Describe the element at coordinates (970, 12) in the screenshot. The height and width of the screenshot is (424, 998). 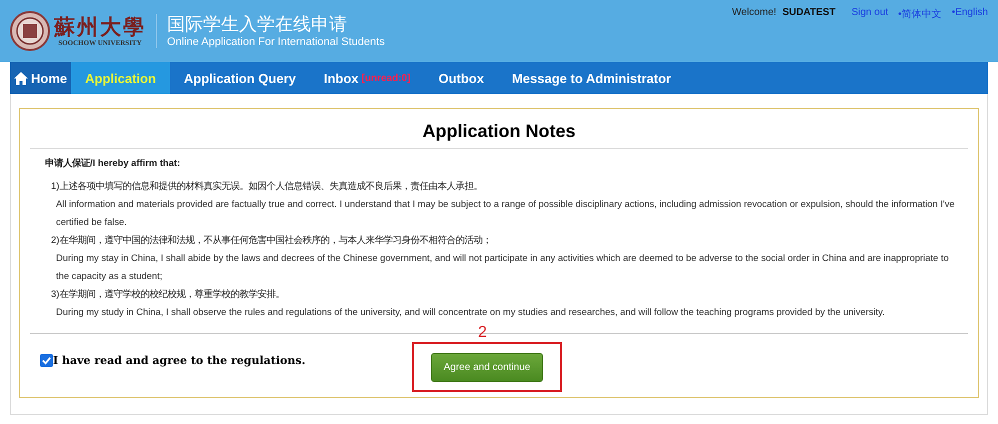
I see `header-link: •English` at that location.